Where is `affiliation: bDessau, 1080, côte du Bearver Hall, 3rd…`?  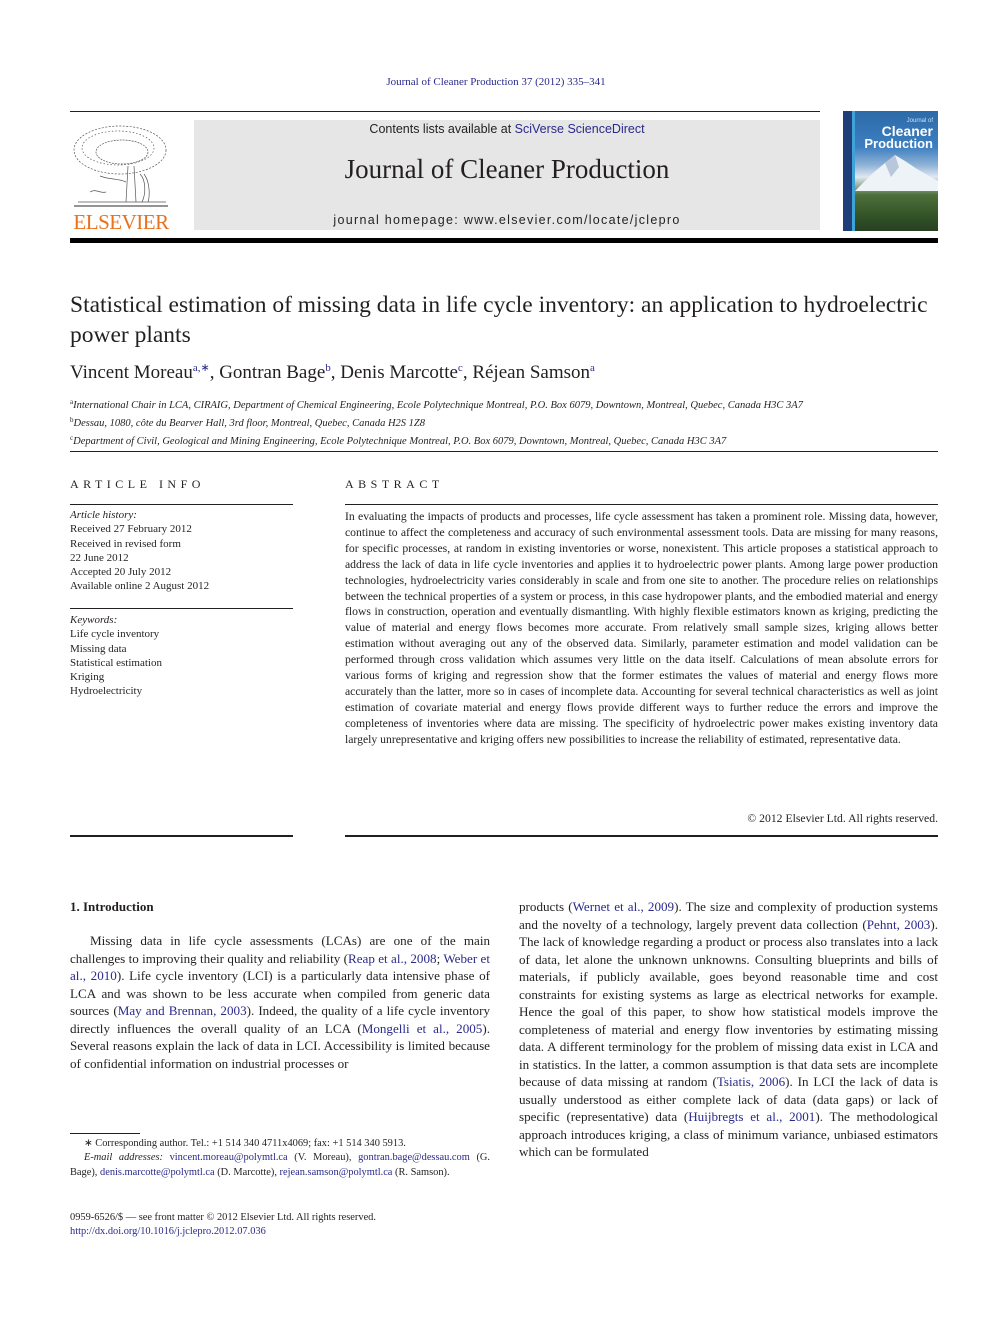 affiliation: bDessau, 1080, côte du Bearver Hall, 3rd… is located at coordinates (505, 422).